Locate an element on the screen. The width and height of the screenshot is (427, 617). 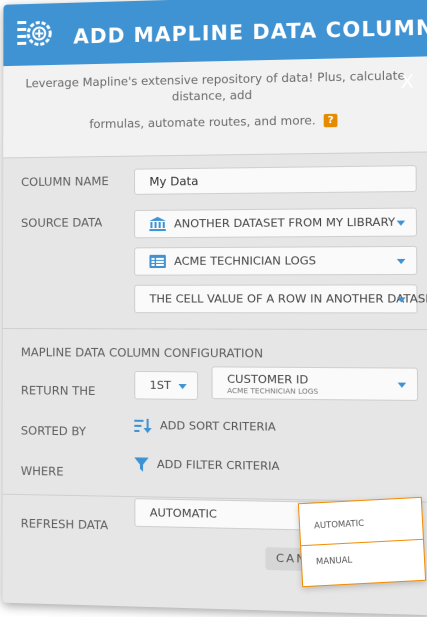
add-filter-button: ADD FILTER CRITERIA is located at coordinates (206, 465).